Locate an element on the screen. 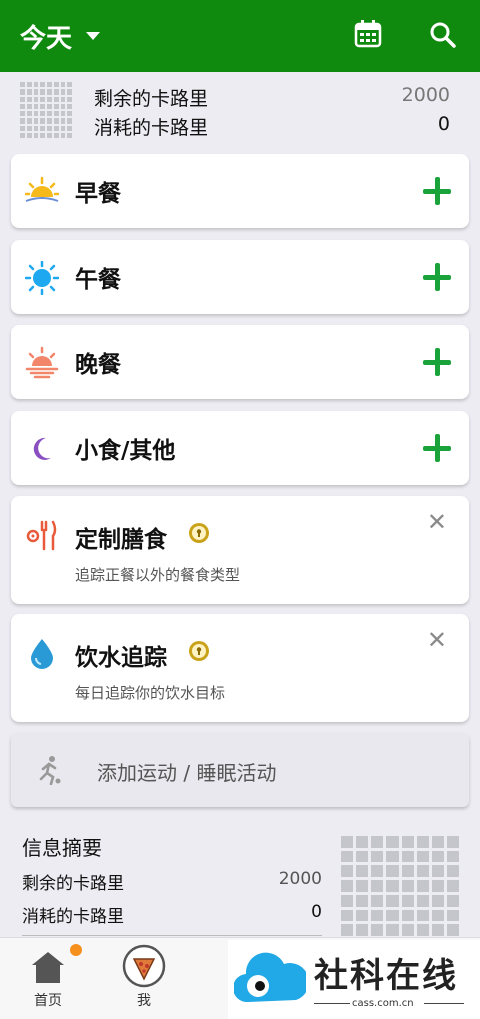 This screenshot has height=1019, width=480. info-burned-value: 0 is located at coordinates (316, 912).